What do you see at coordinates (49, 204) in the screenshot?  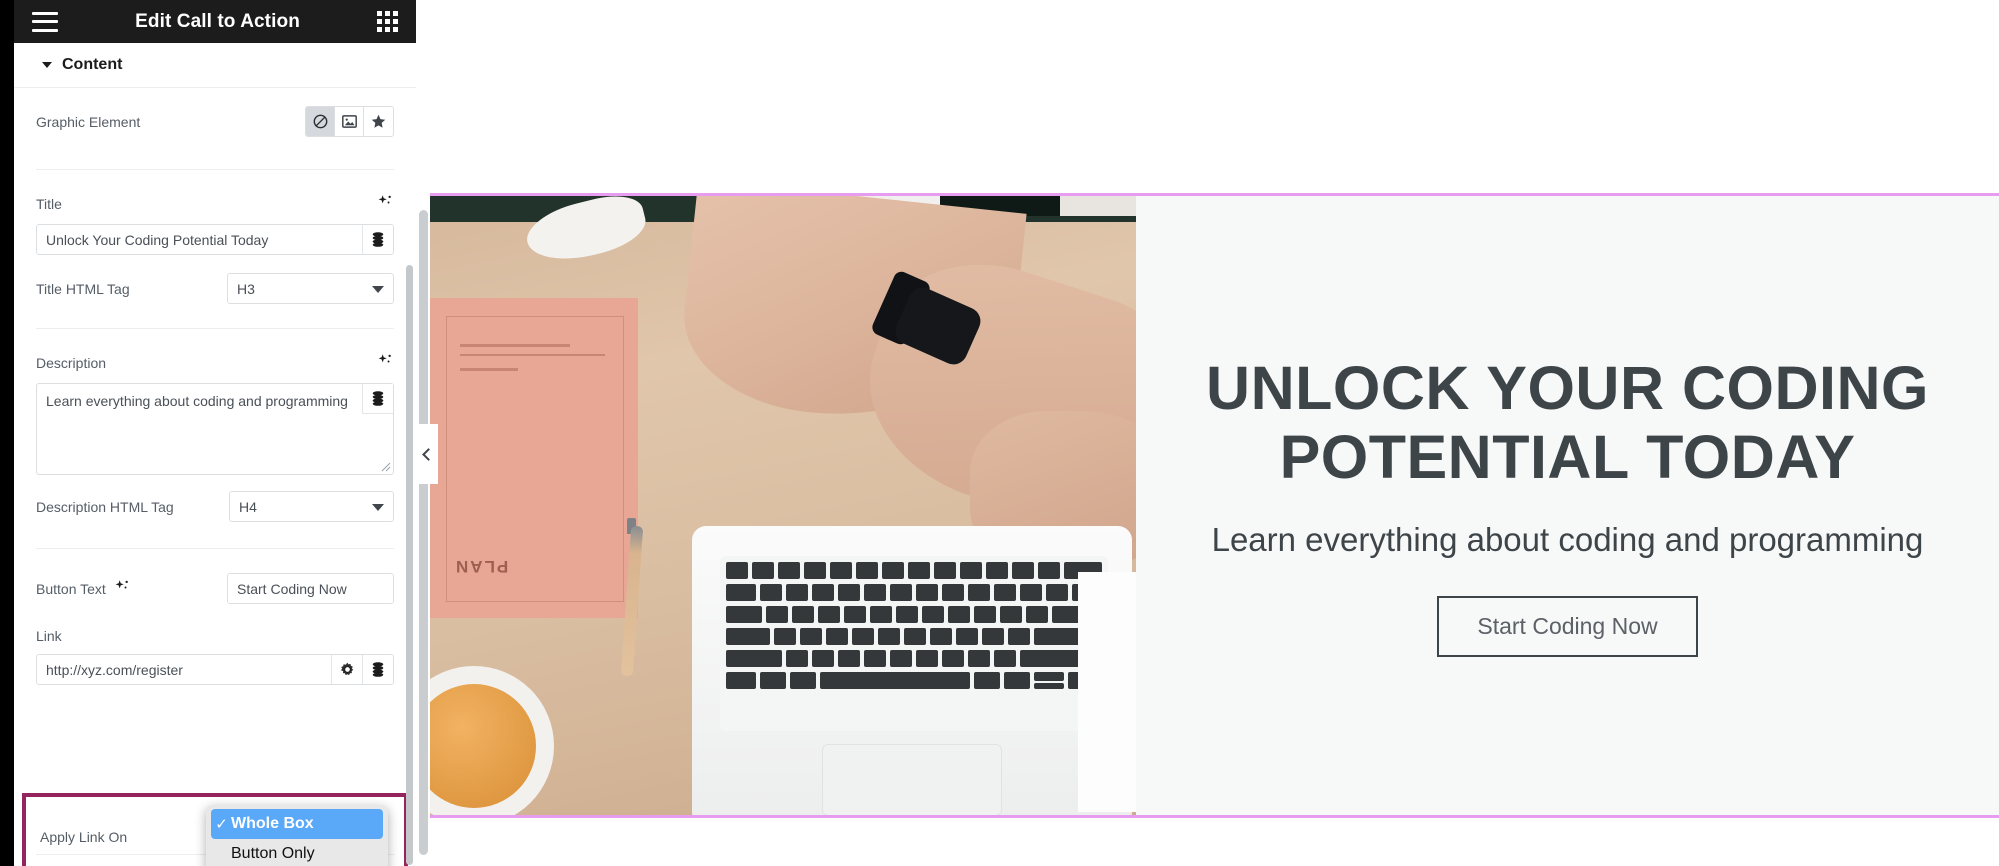 I see `title-label: Title` at bounding box center [49, 204].